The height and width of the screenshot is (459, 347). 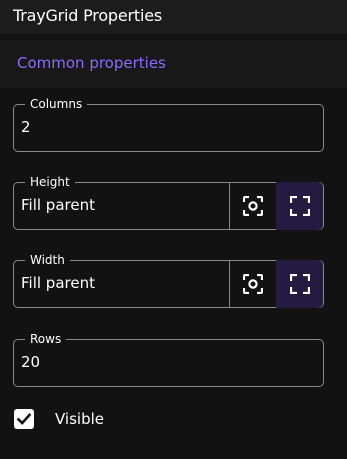 I want to click on height-fill-parent-button, so click(x=299, y=206).